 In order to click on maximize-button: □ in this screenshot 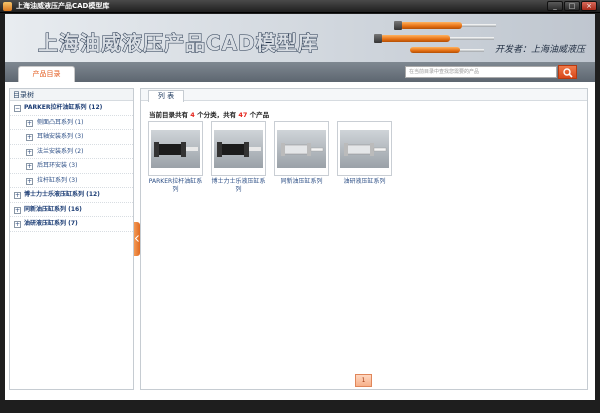, I will do `click(572, 6)`.